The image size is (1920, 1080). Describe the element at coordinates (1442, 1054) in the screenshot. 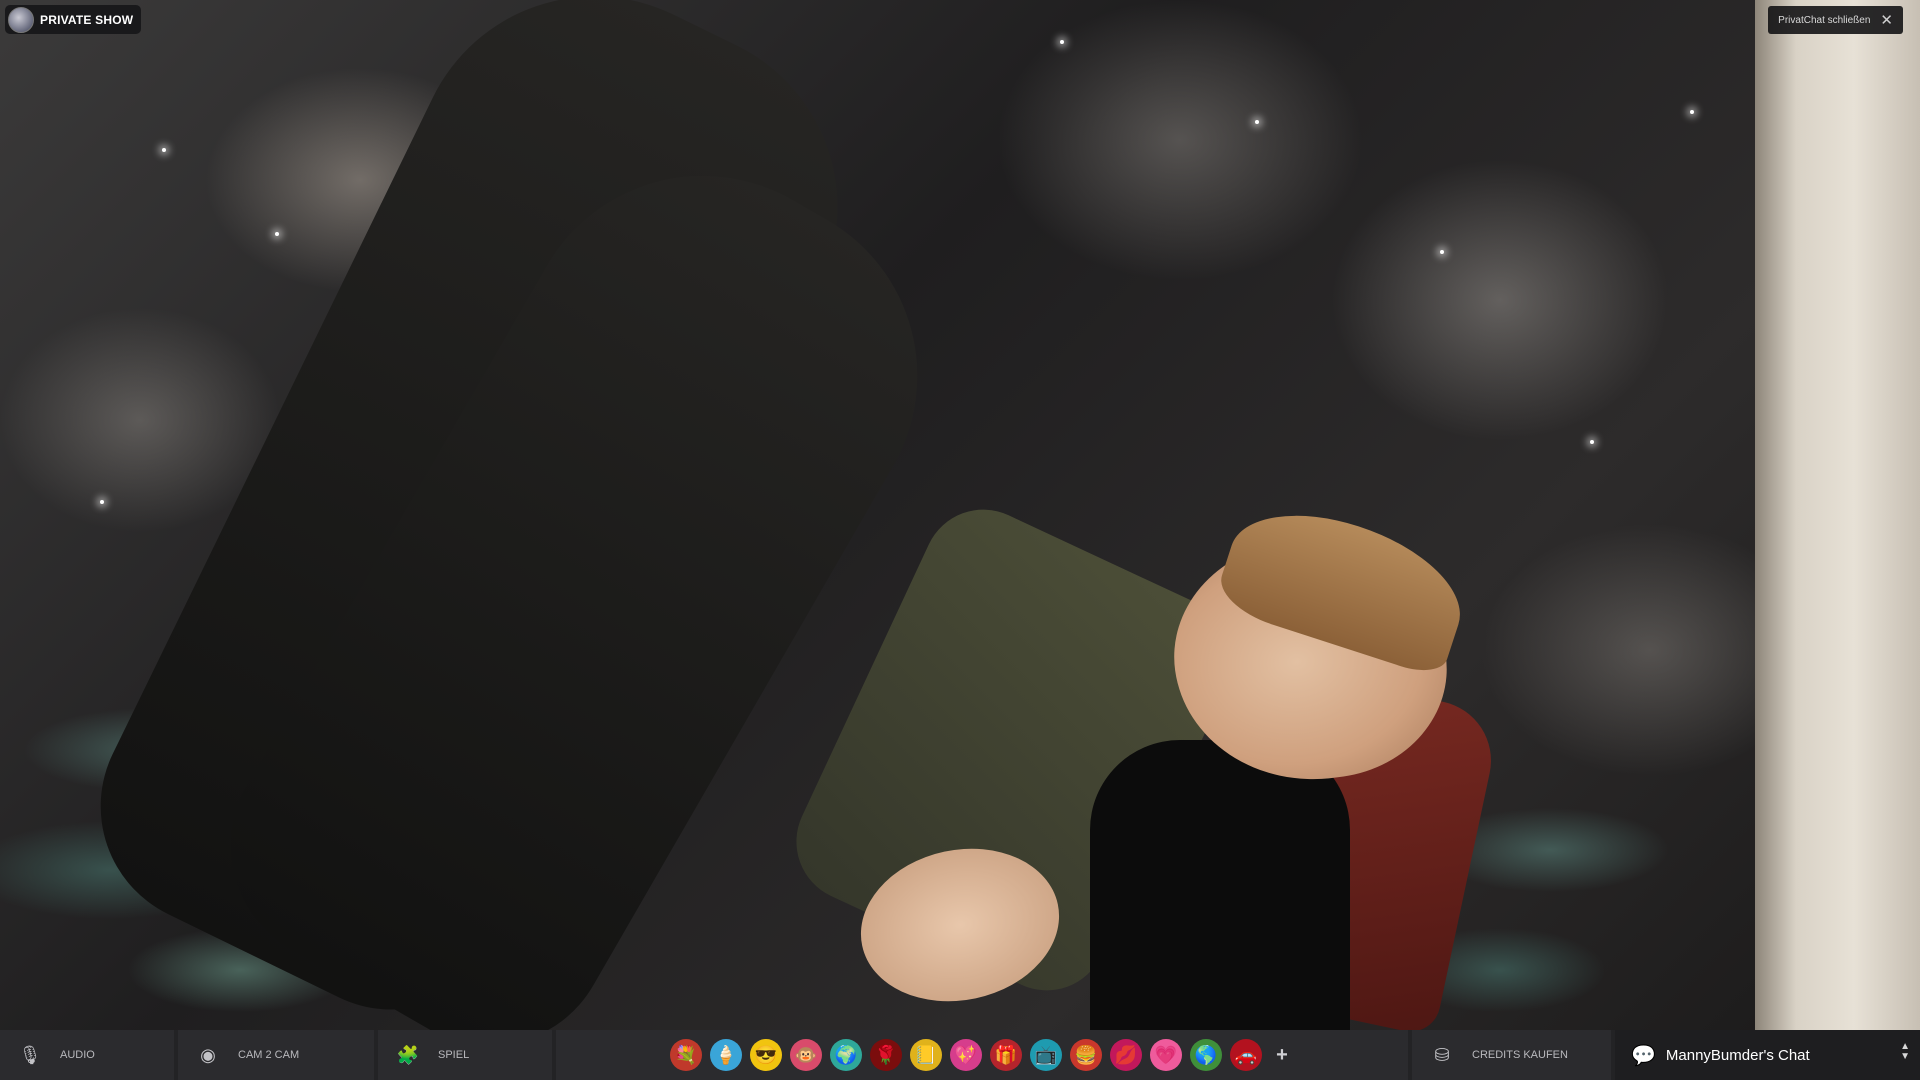

I see `coin-stack-icon: ⛁` at that location.